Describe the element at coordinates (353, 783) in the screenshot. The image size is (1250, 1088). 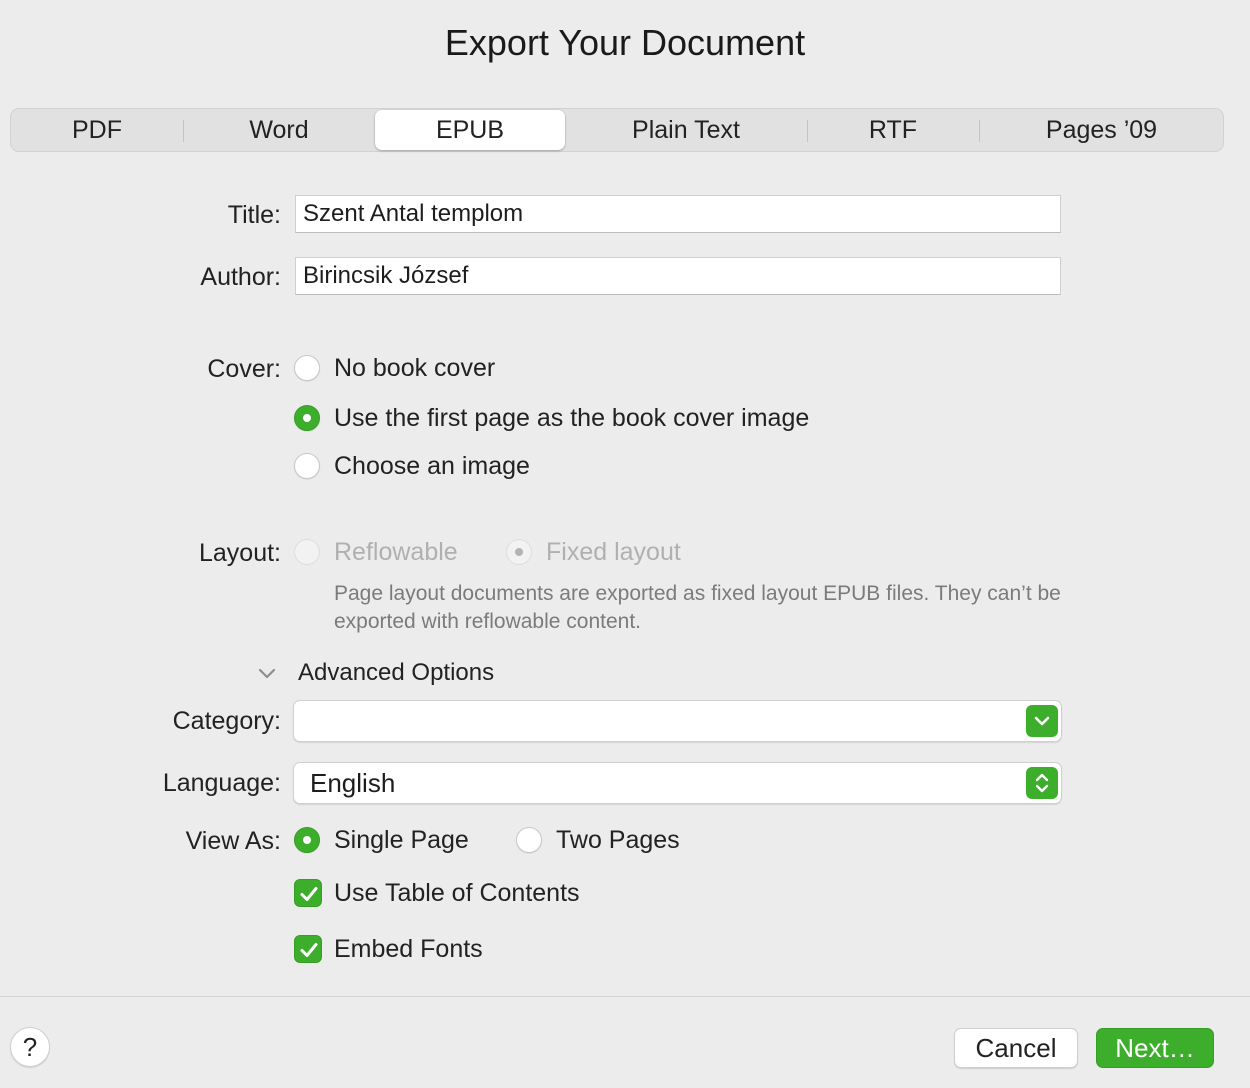
I see `language-value: English` at that location.